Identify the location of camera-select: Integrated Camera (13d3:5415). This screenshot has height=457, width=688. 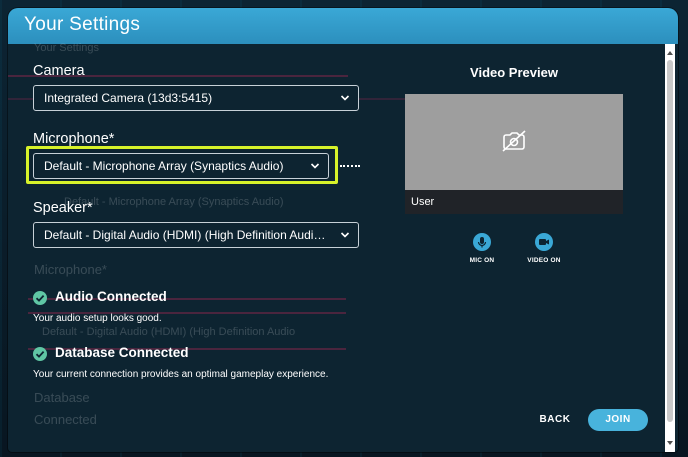
(196, 98).